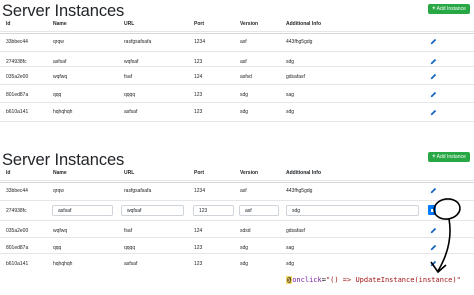 The height and width of the screenshot is (295, 474). What do you see at coordinates (393, 280) in the screenshot?
I see `code-value: "() => UpdateInstance(instance)"` at bounding box center [393, 280].